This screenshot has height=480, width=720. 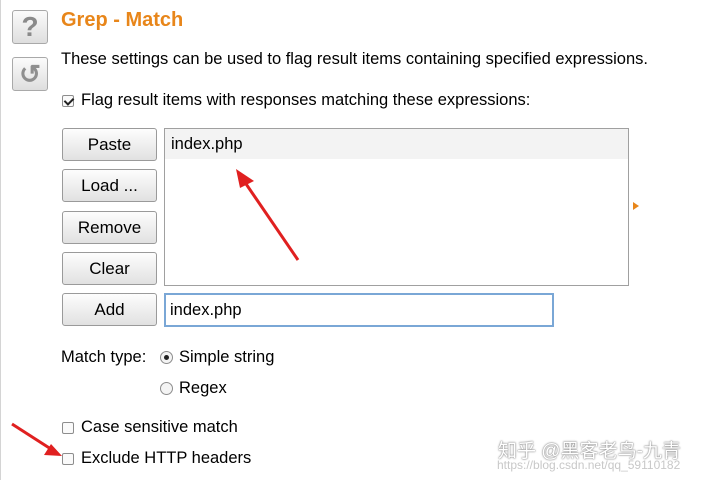 What do you see at coordinates (589, 465) in the screenshot?
I see `watermark-url: https://blog.csdn.net/qq_59110182` at bounding box center [589, 465].